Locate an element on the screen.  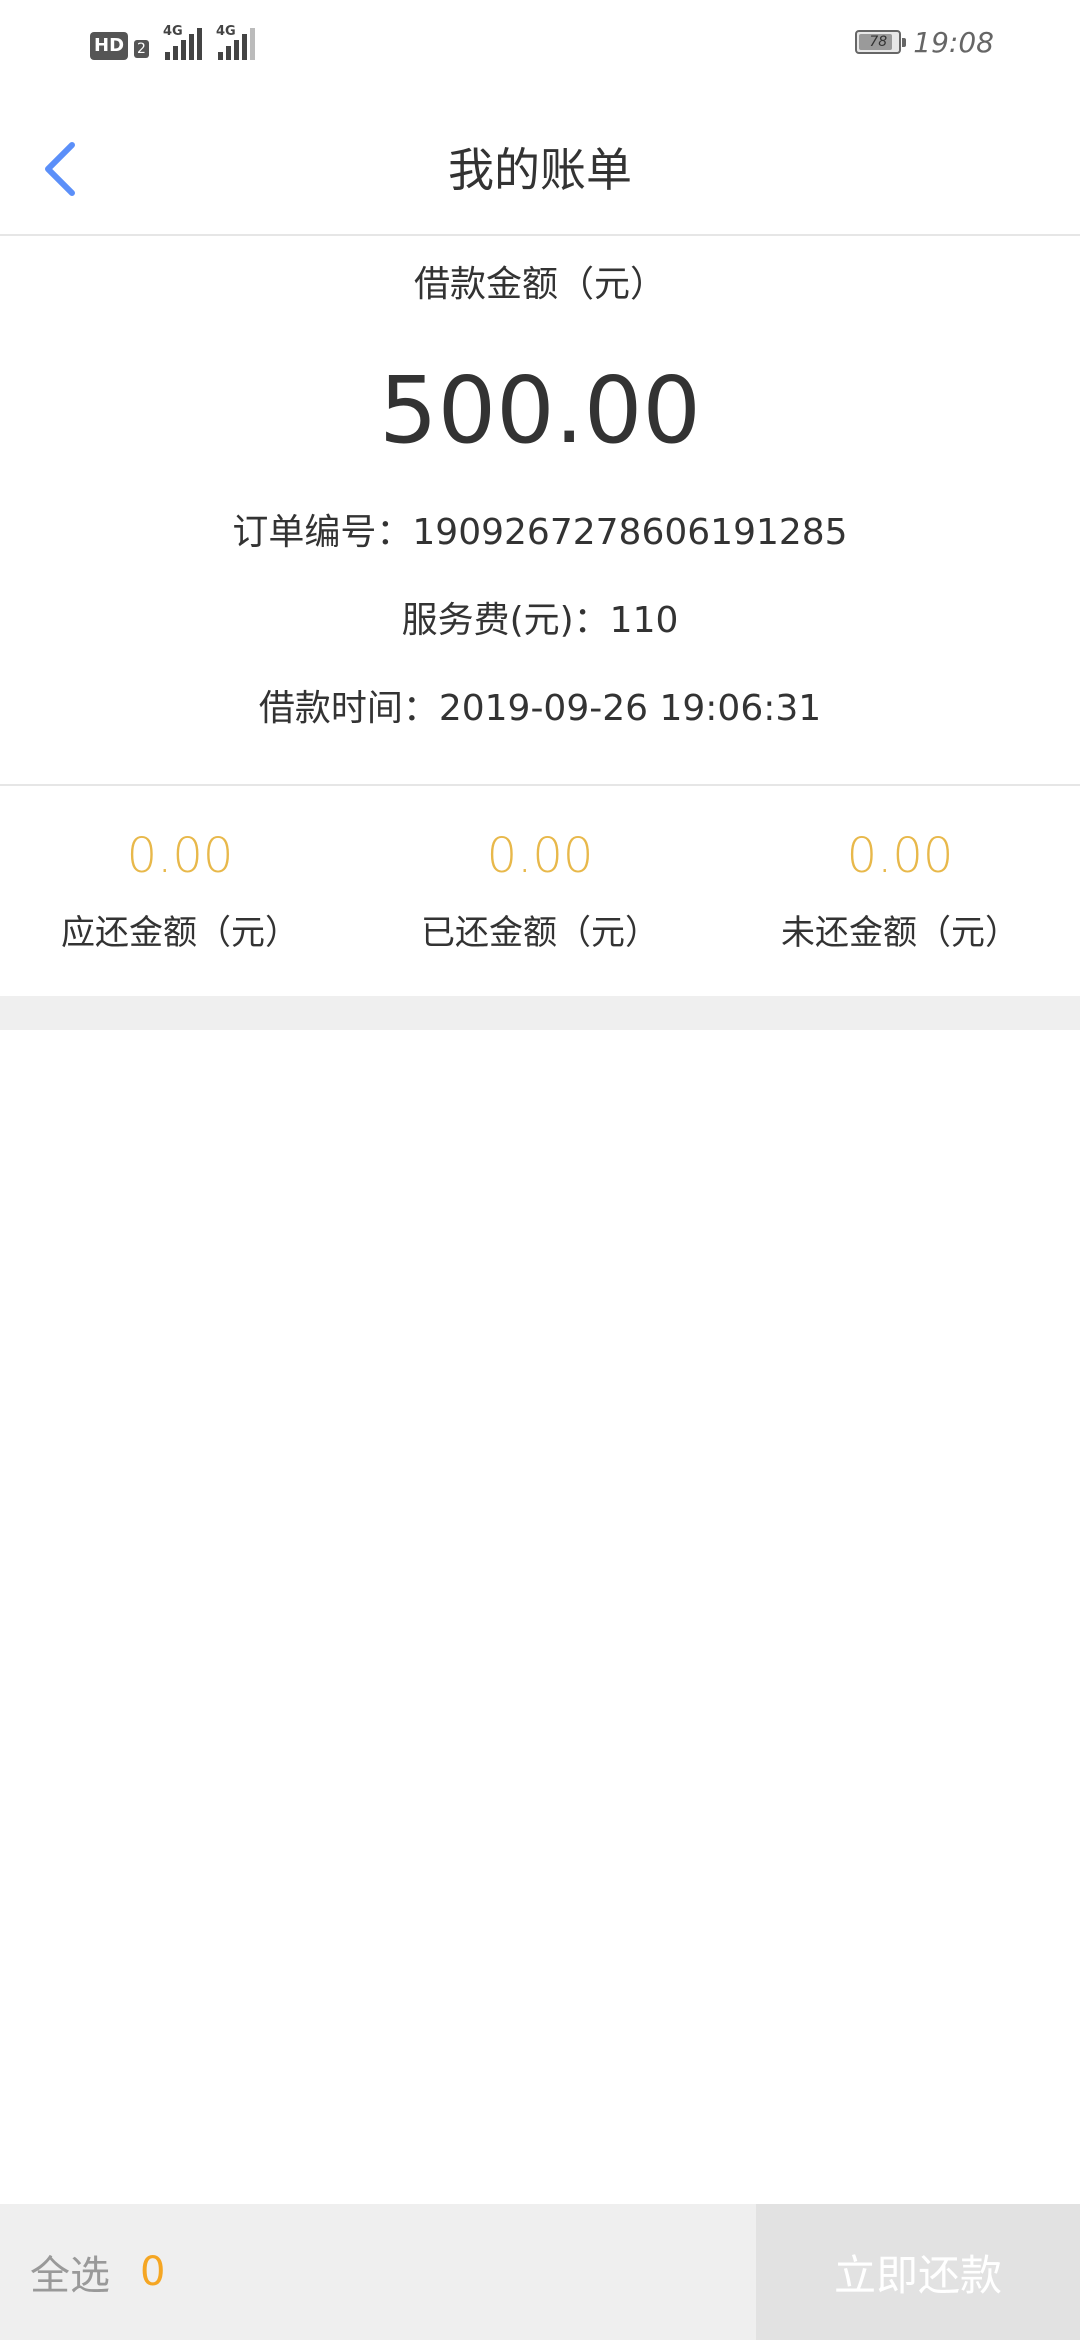
summary-repaid: 0.00 已还金额（元） is located at coordinates (540, 891).